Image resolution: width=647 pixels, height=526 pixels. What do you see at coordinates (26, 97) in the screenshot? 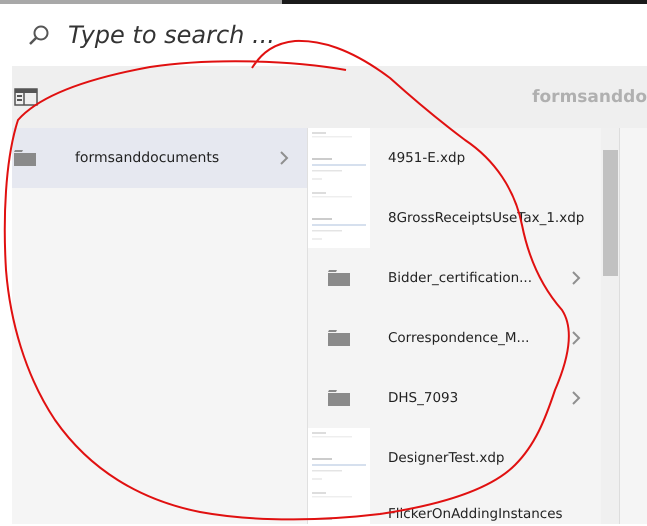
I see `panel-toggle-icon` at bounding box center [26, 97].